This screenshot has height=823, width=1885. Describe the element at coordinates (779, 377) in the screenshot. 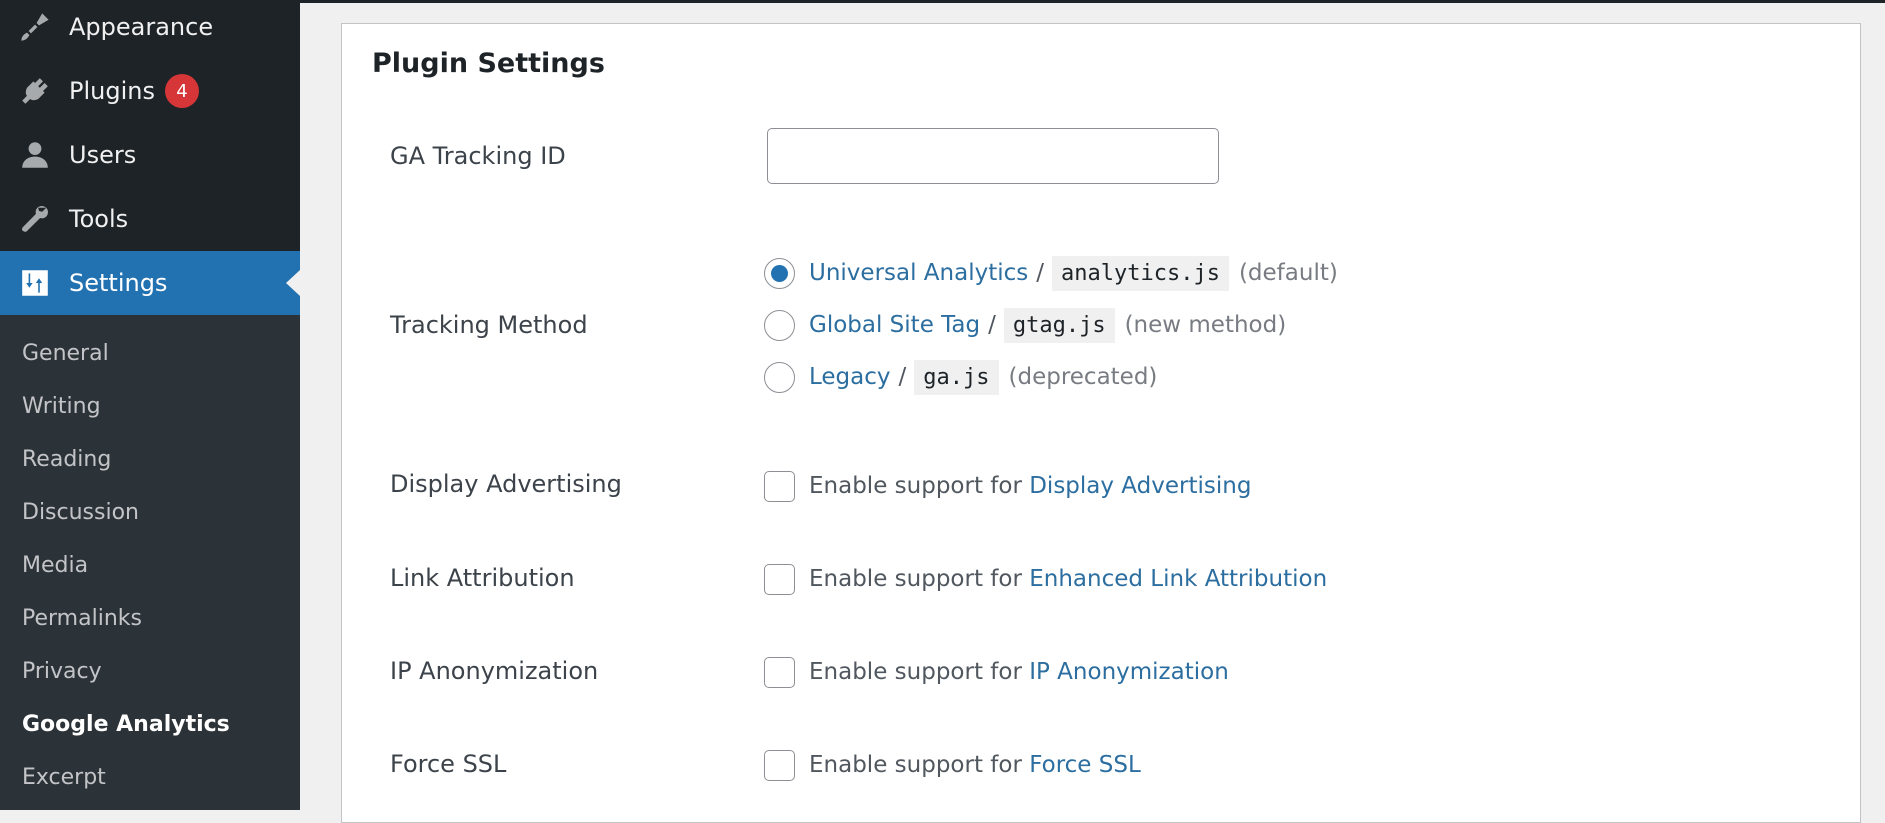

I see `radio-legacy` at that location.